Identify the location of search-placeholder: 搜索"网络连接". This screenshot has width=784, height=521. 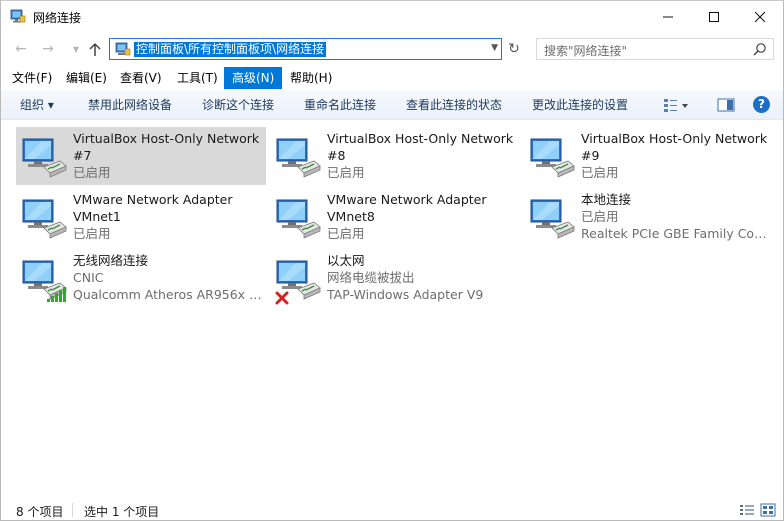
(586, 51).